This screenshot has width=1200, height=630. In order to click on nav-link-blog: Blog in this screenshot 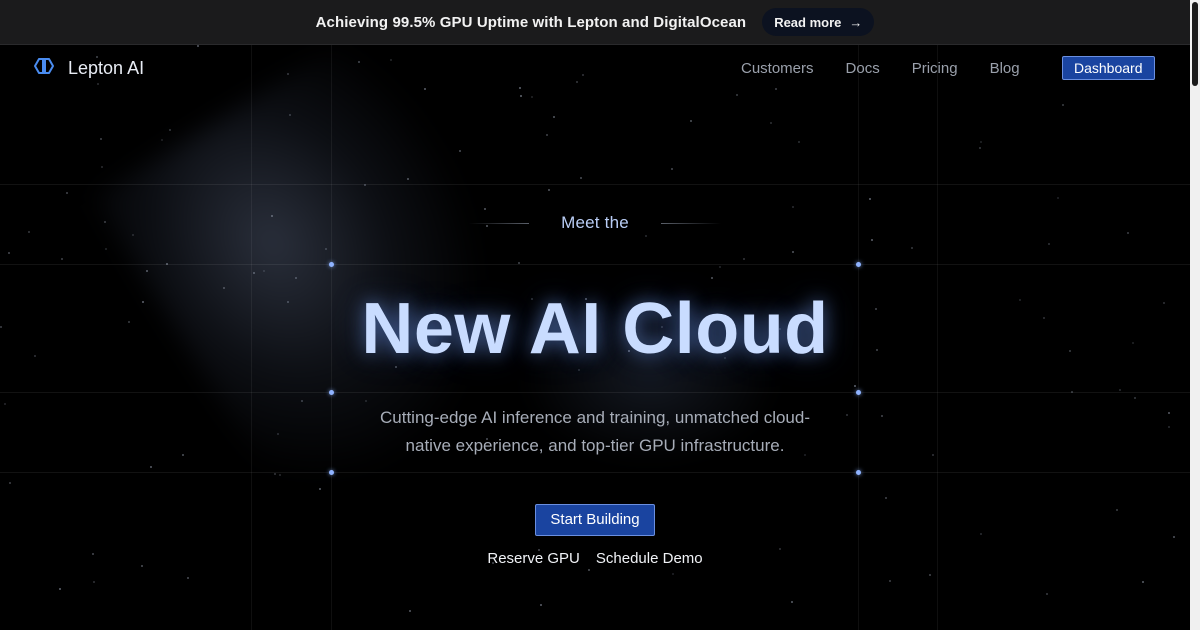, I will do `click(1005, 68)`.